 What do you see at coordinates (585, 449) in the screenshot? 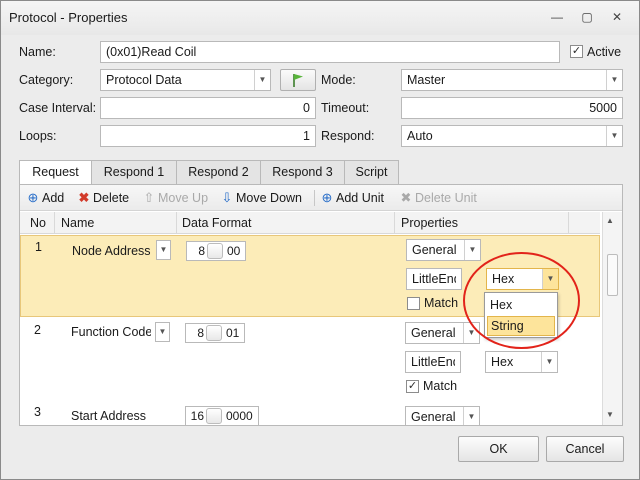
I see `cancel-button: Cancel` at bounding box center [585, 449].